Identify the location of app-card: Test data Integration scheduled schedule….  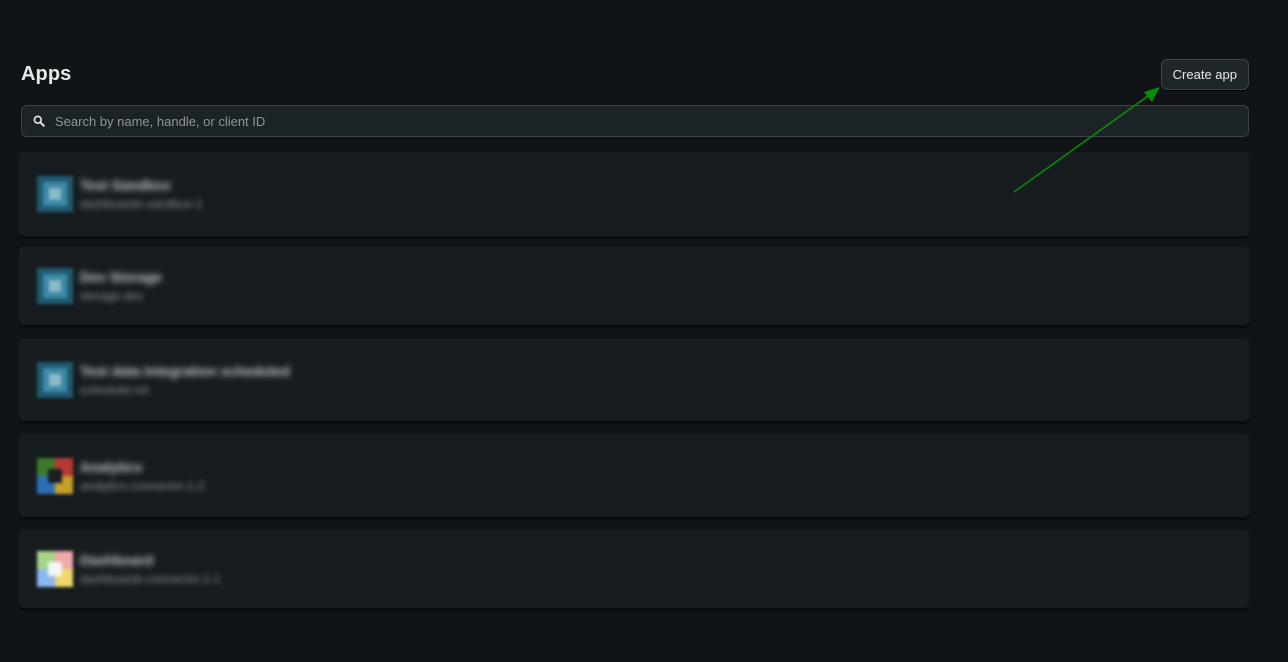
(634, 380).